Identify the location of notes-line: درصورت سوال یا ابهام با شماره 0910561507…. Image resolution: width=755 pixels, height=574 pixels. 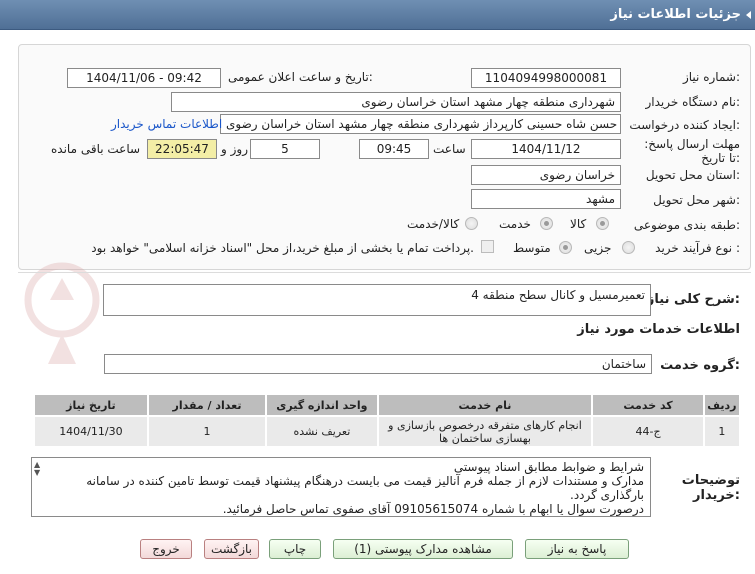
(433, 509).